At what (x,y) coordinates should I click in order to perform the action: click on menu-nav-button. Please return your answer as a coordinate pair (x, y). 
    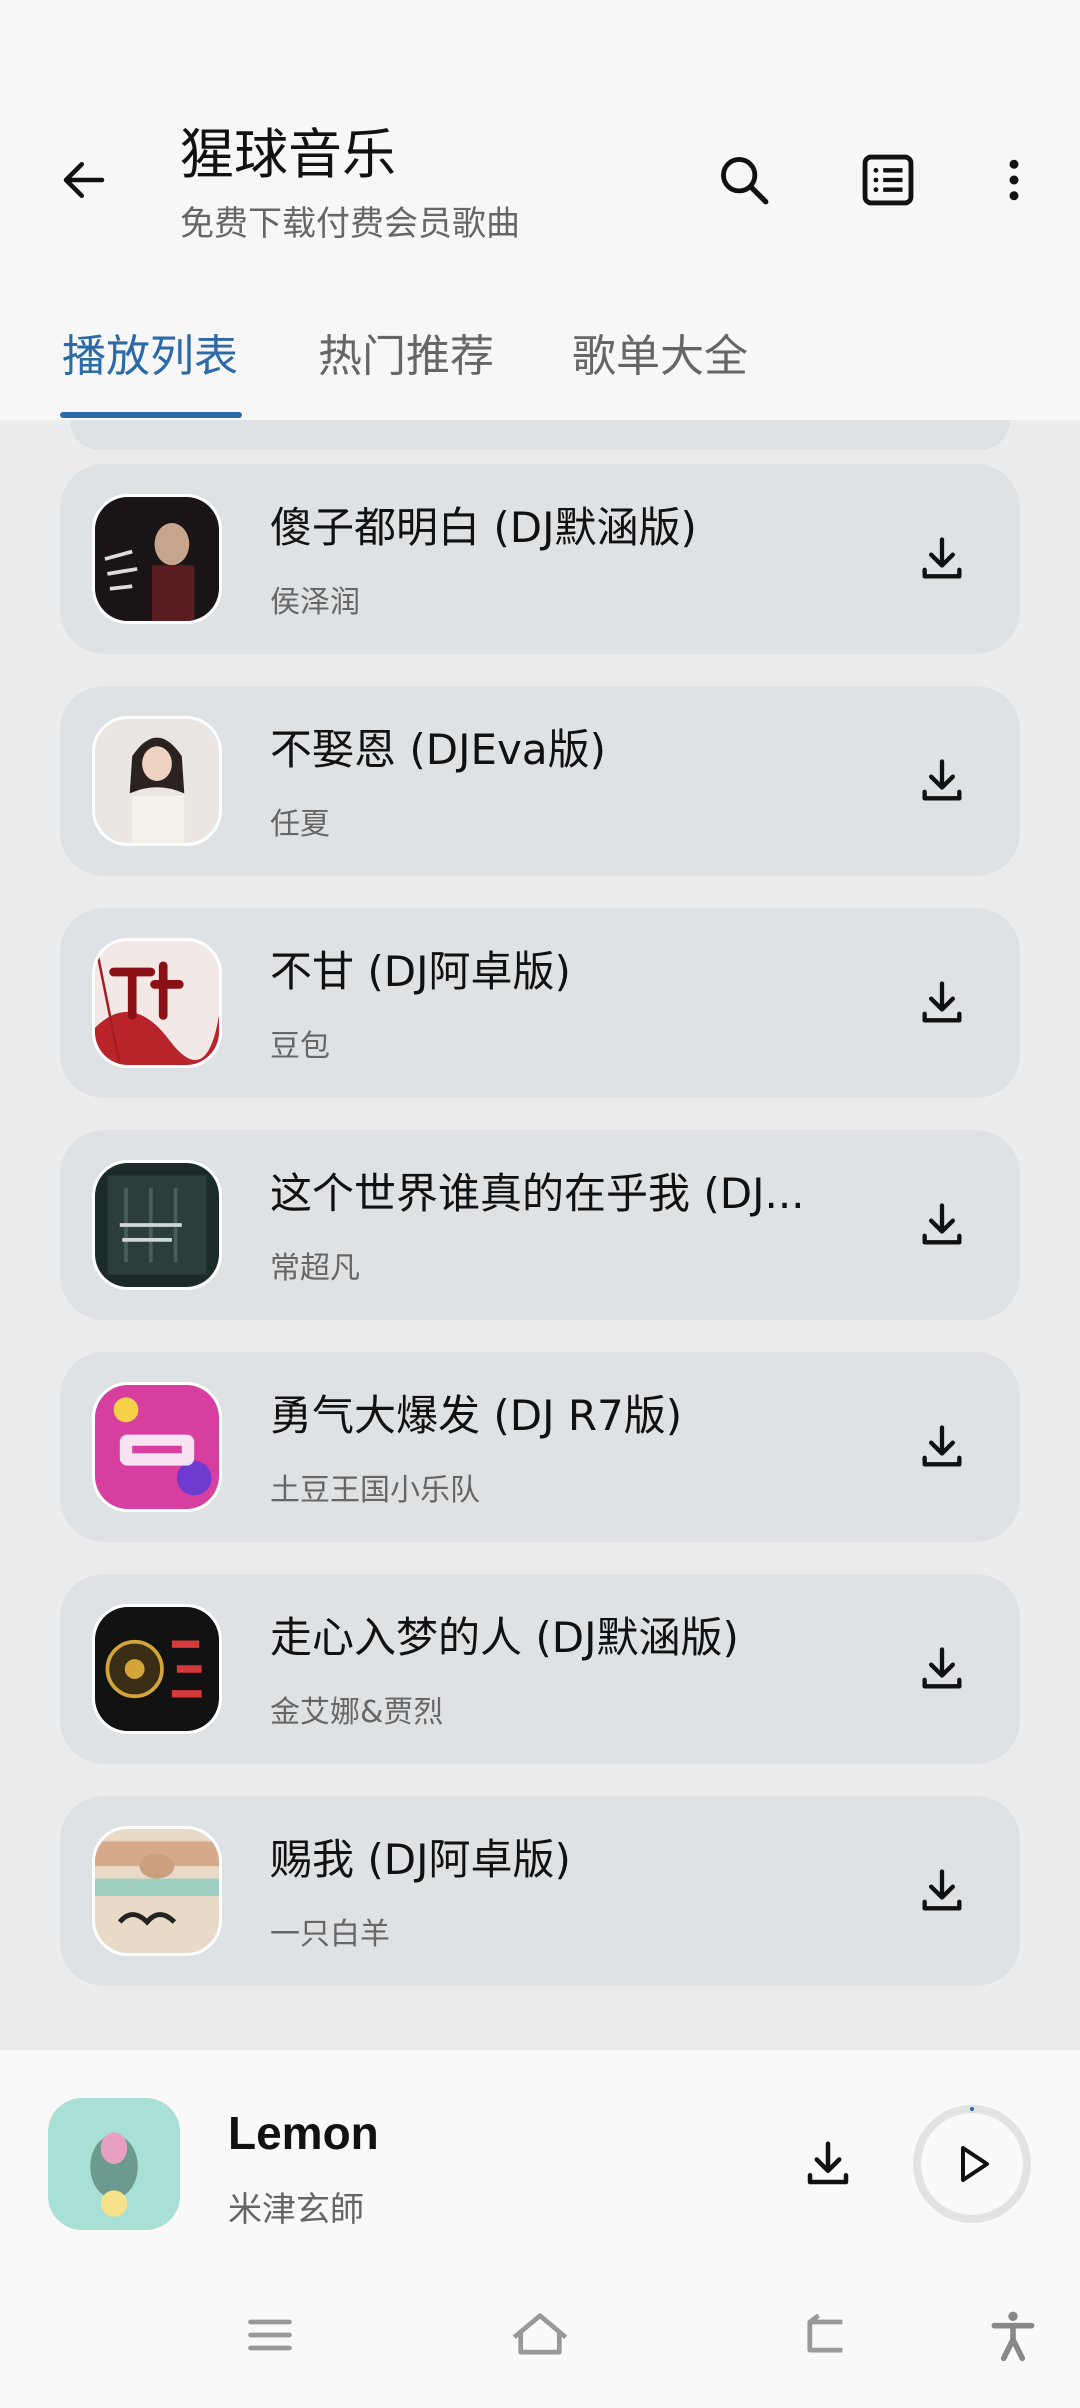
    Looking at the image, I should click on (270, 2335).